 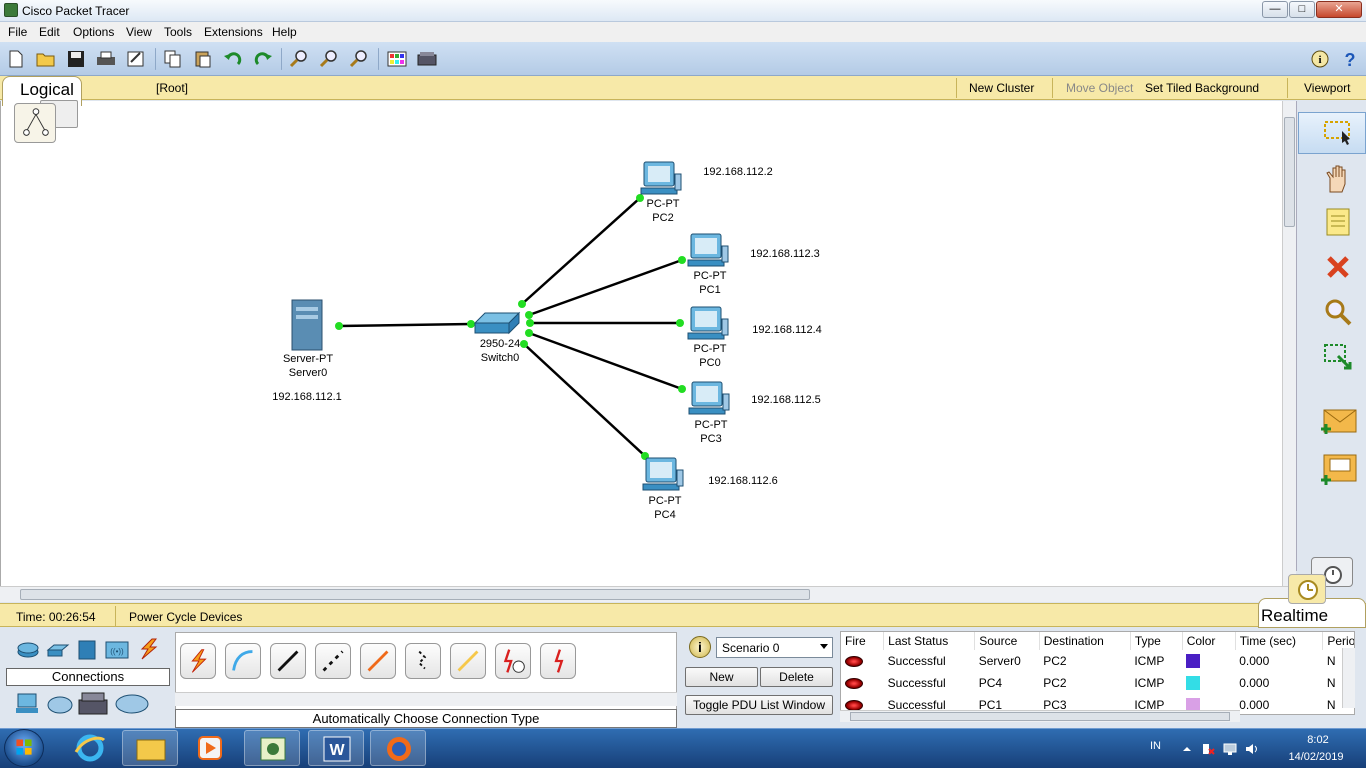 What do you see at coordinates (1316, 757) in the screenshot?
I see `clock-date: 14/02/2019` at bounding box center [1316, 757].